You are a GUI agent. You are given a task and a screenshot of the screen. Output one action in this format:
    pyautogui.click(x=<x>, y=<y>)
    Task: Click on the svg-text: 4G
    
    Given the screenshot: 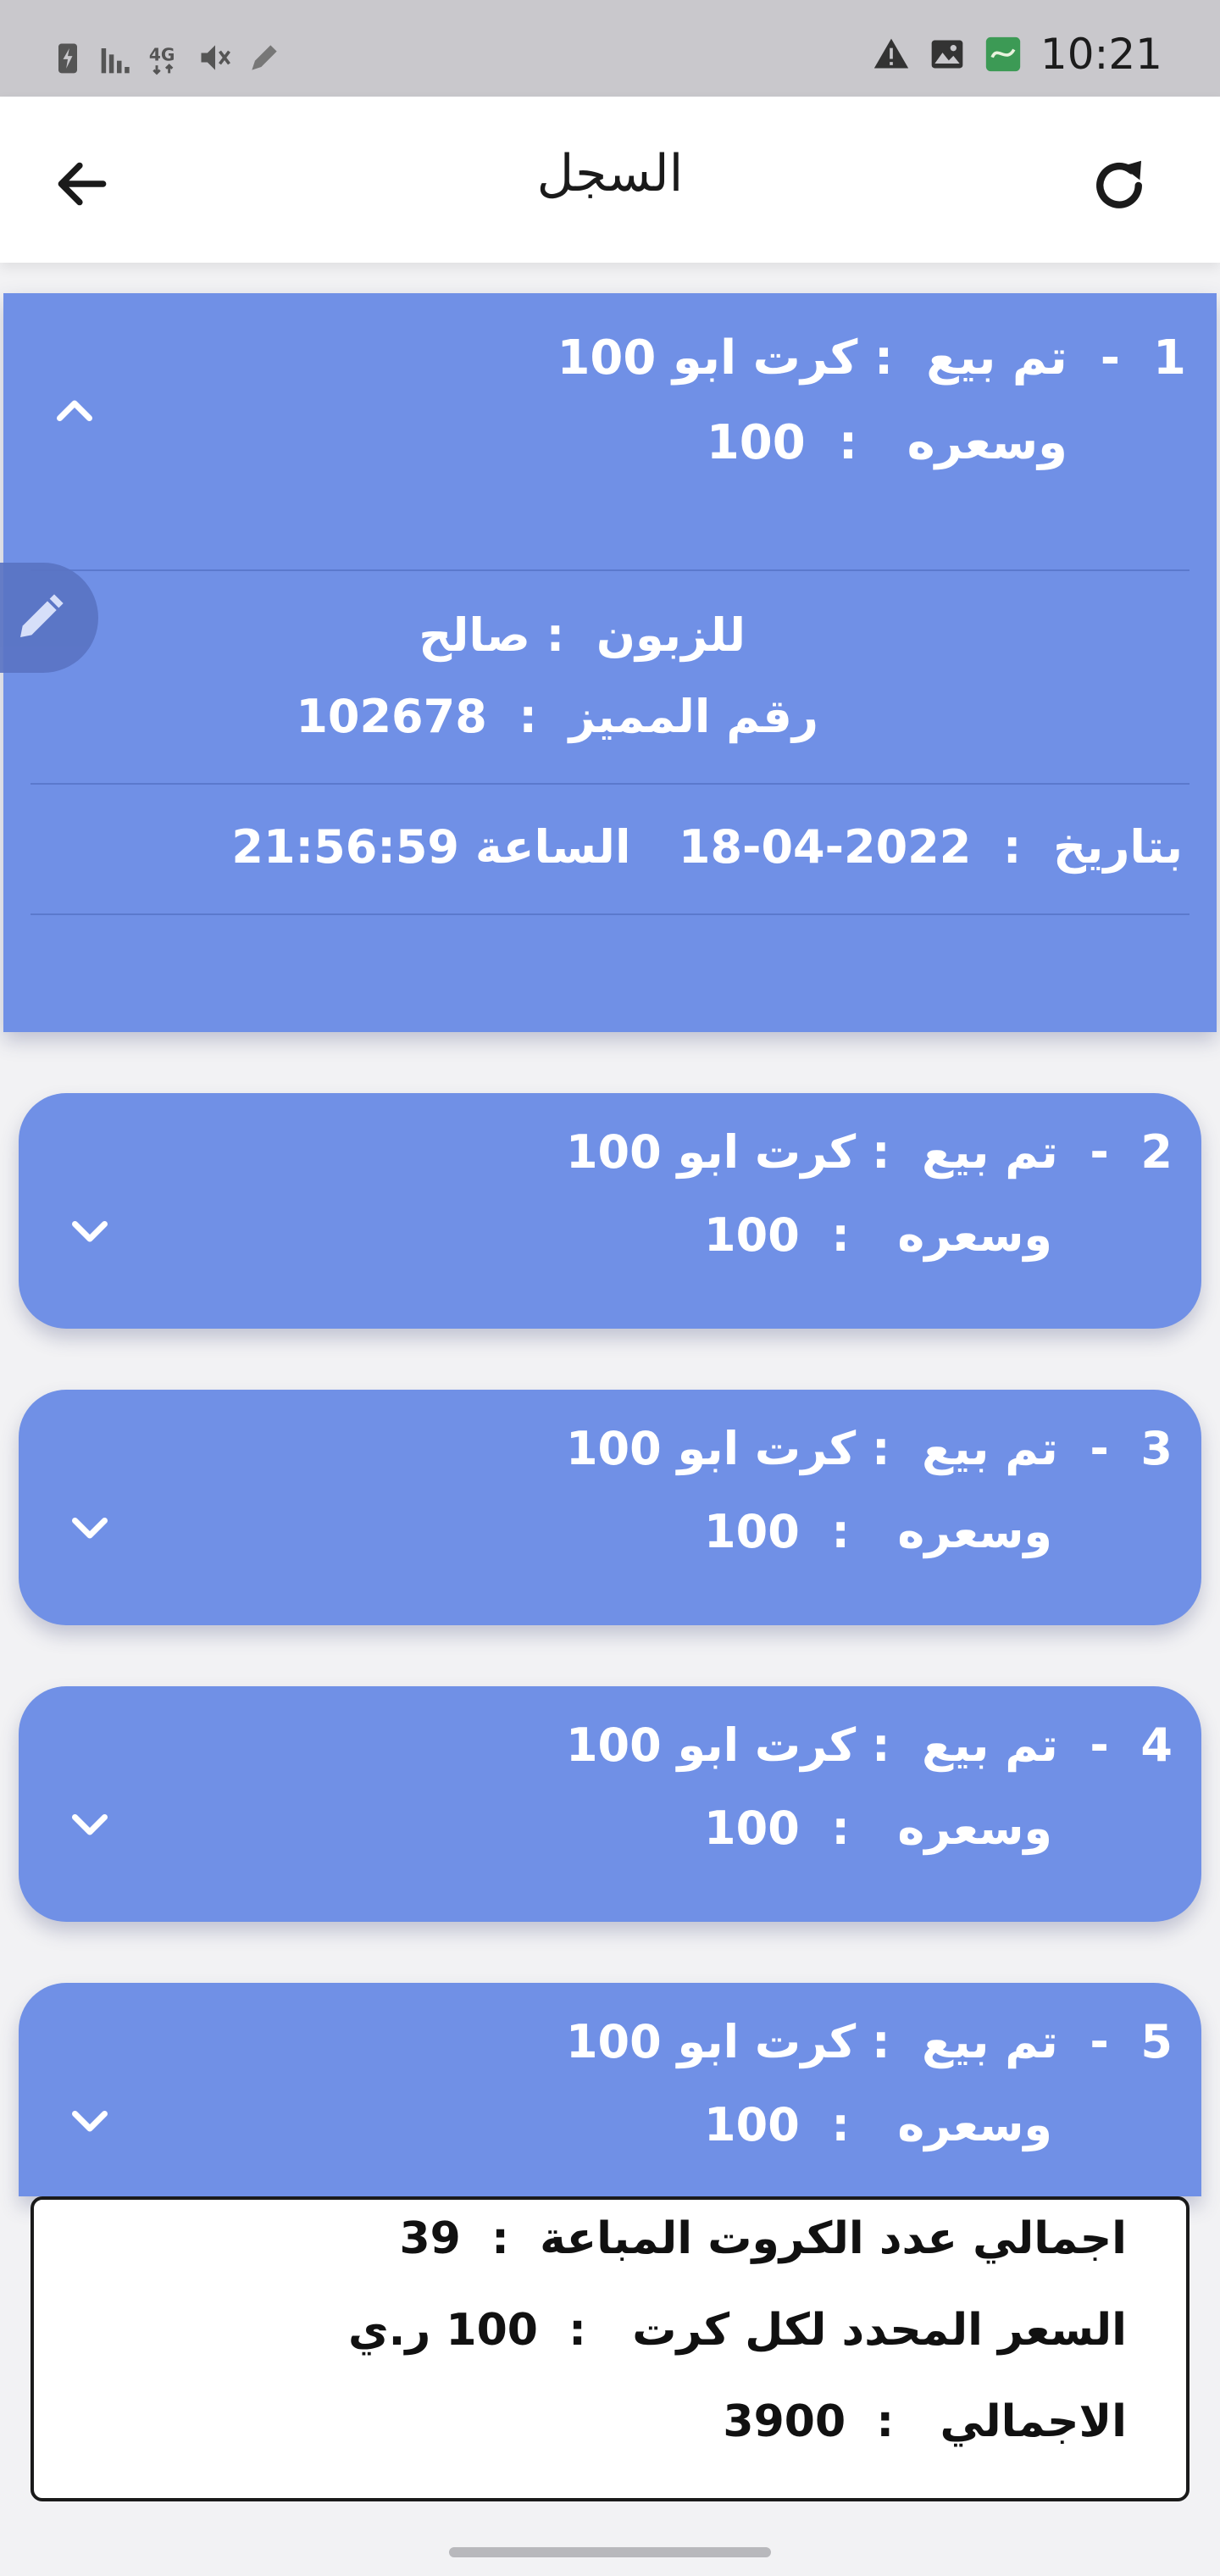 What is the action you would take?
    pyautogui.click(x=162, y=55)
    